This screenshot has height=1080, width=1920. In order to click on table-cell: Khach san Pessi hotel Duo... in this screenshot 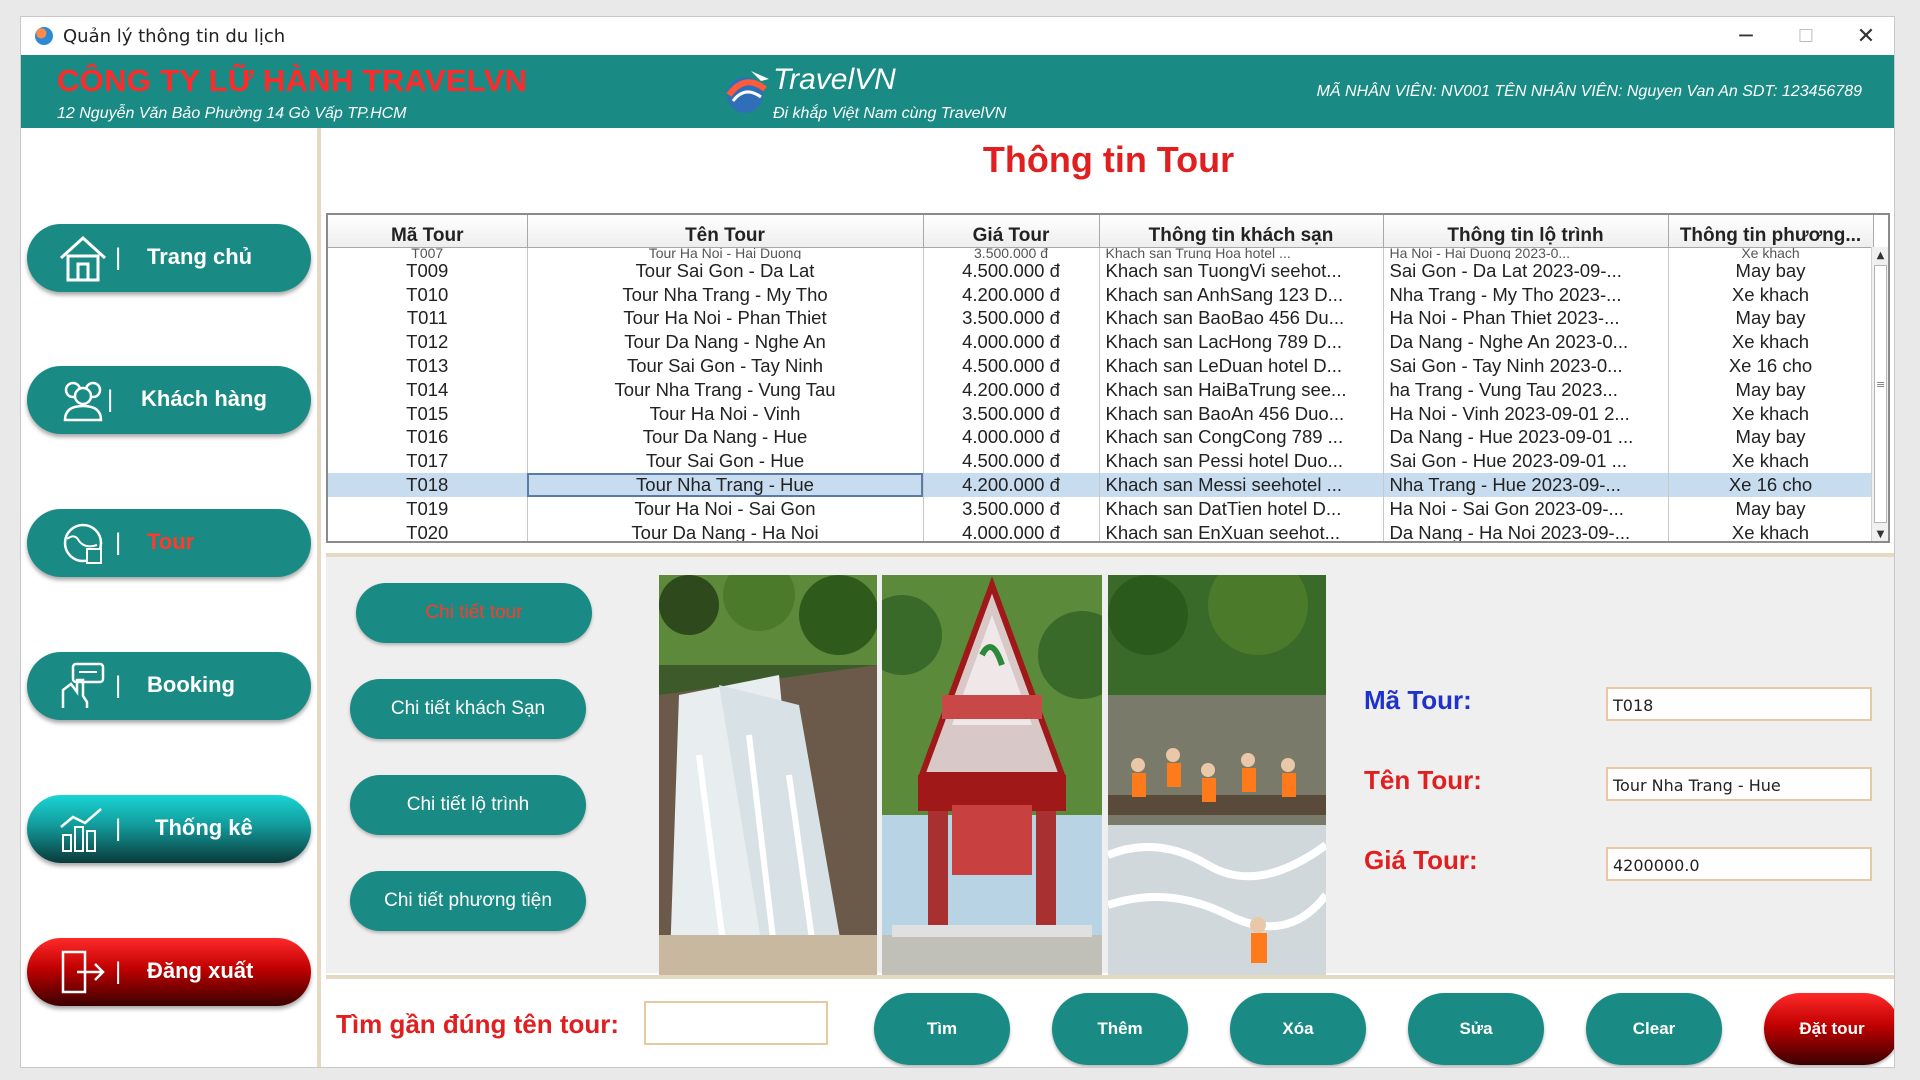, I will do `click(1241, 461)`.